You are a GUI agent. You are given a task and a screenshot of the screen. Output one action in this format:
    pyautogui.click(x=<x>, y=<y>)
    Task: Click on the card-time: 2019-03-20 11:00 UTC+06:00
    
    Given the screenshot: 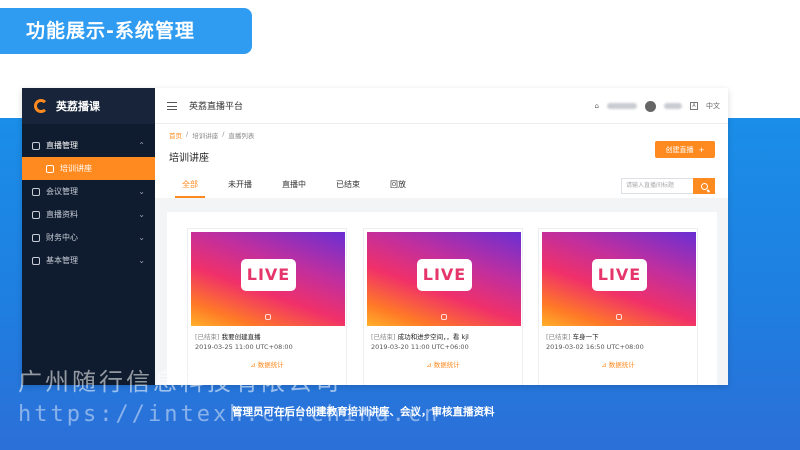 What is the action you would take?
    pyautogui.click(x=420, y=347)
    